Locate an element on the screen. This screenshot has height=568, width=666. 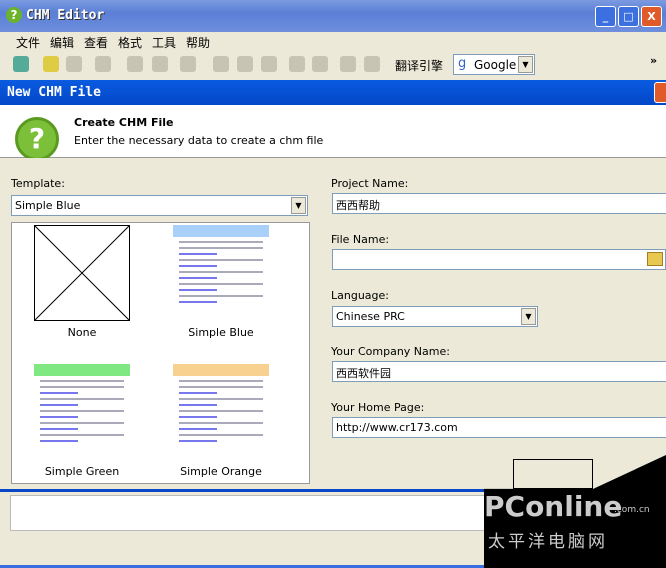
redo-icon is located at coordinates (320, 64).